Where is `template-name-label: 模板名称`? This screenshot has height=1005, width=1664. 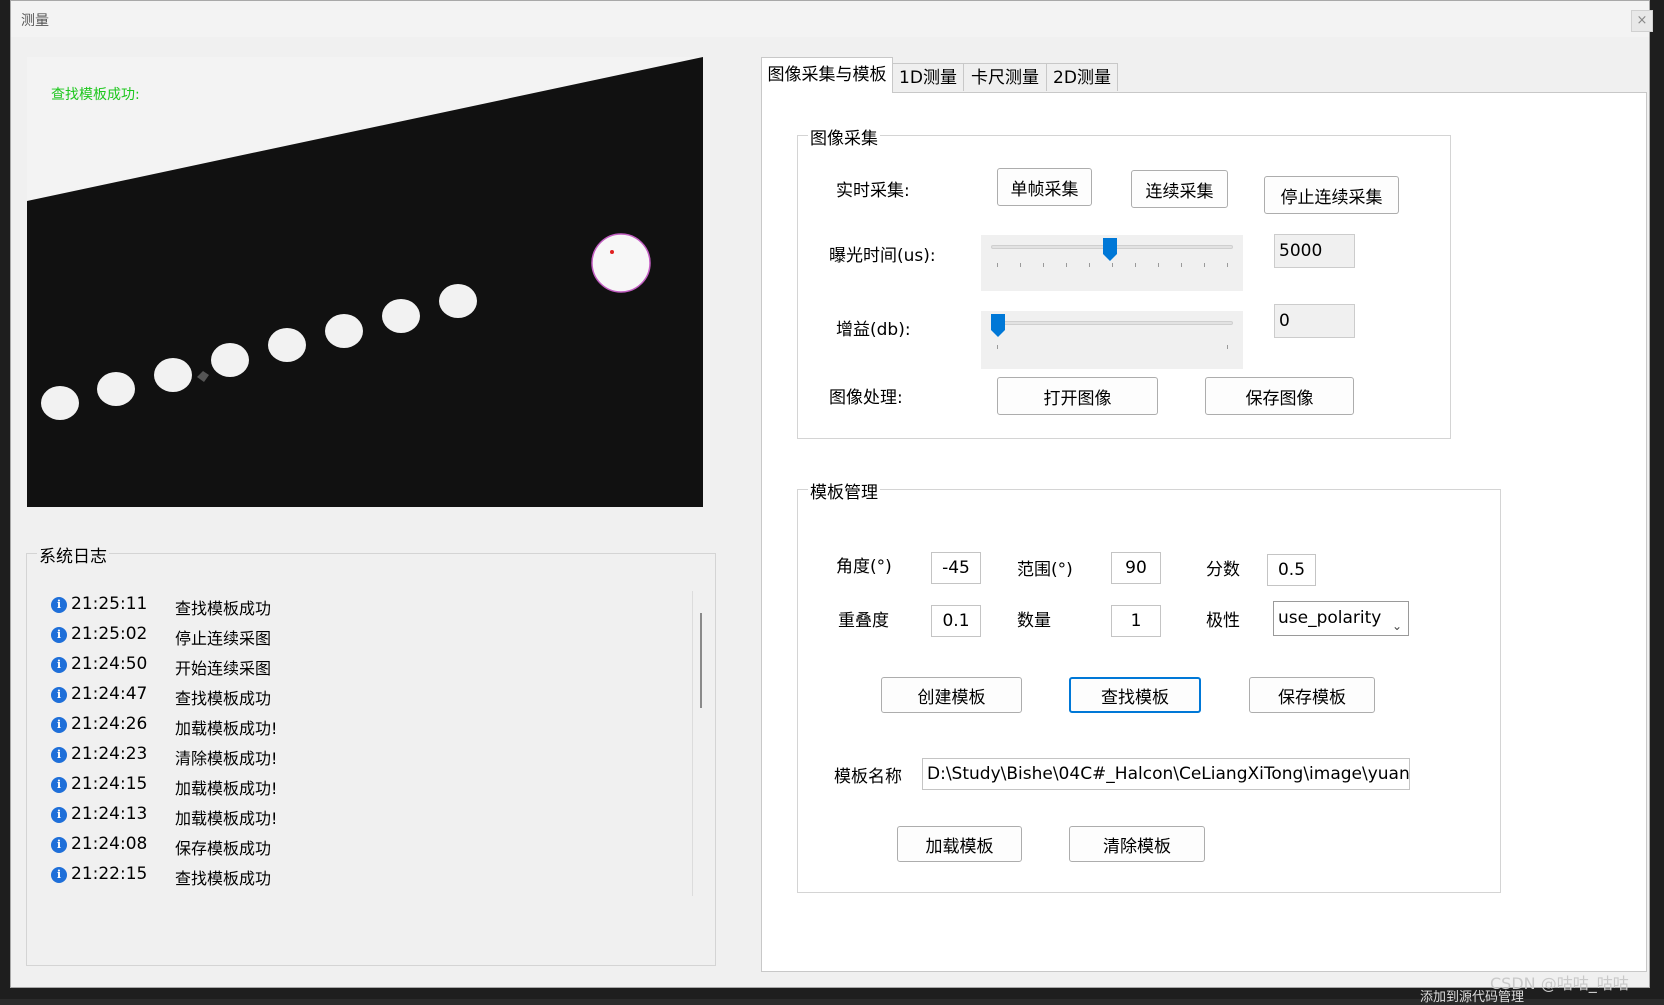 template-name-label: 模板名称 is located at coordinates (868, 777).